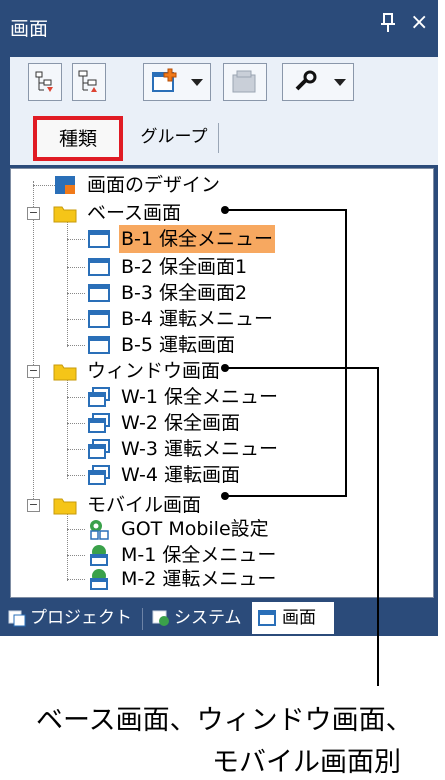 The width and height of the screenshot is (445, 780). I want to click on callout-leader, so click(302, 526).